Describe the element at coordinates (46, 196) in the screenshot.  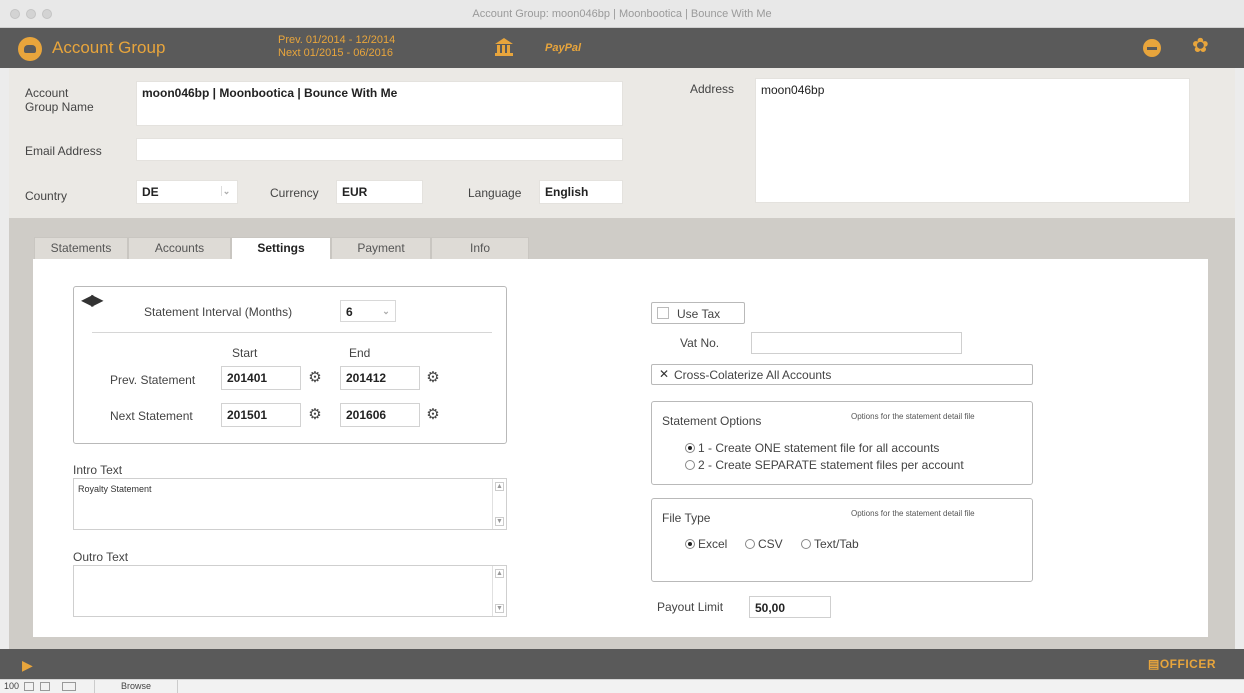
I see `country-label: Country` at that location.